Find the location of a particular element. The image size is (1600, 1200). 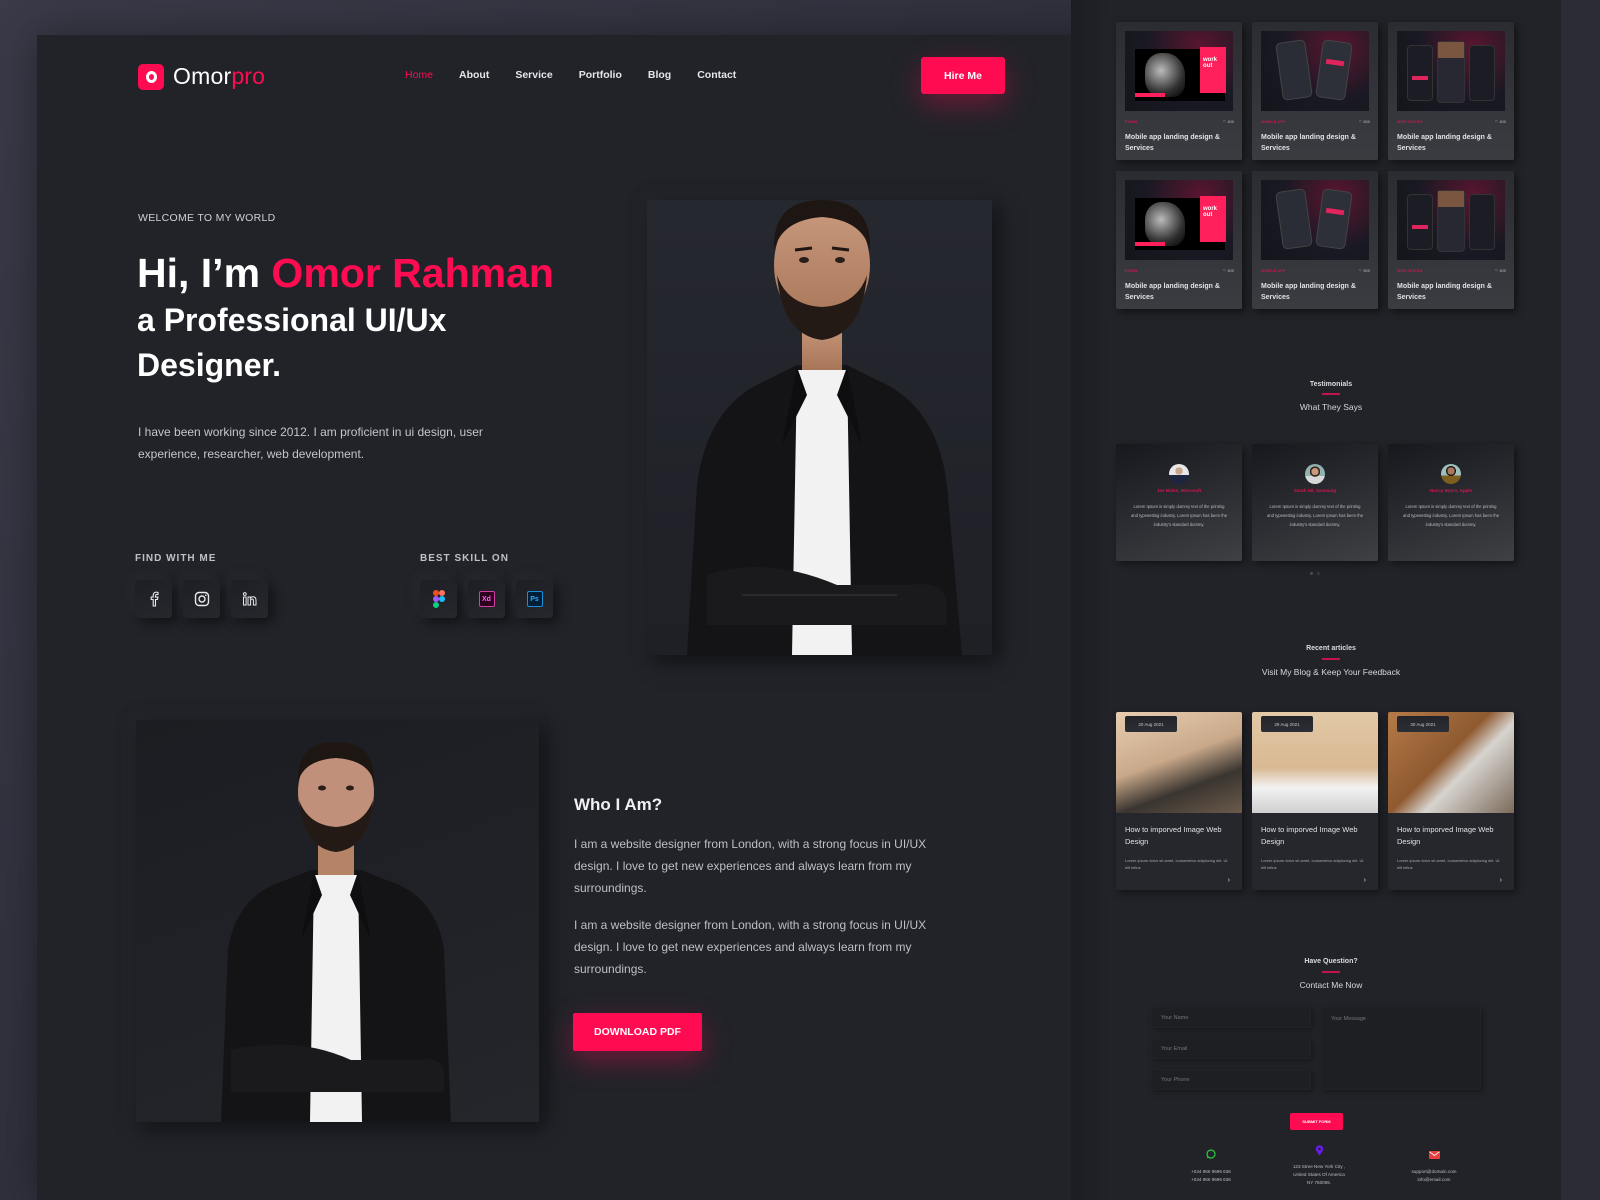

hero-greeting: Hi, I’m is located at coordinates (204, 273).